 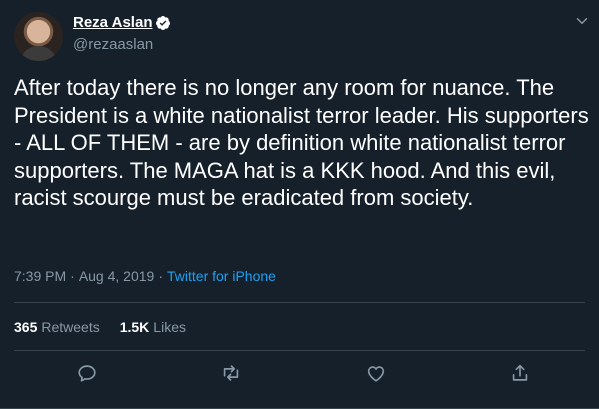 What do you see at coordinates (163, 22) in the screenshot?
I see `verified-badge-icon` at bounding box center [163, 22].